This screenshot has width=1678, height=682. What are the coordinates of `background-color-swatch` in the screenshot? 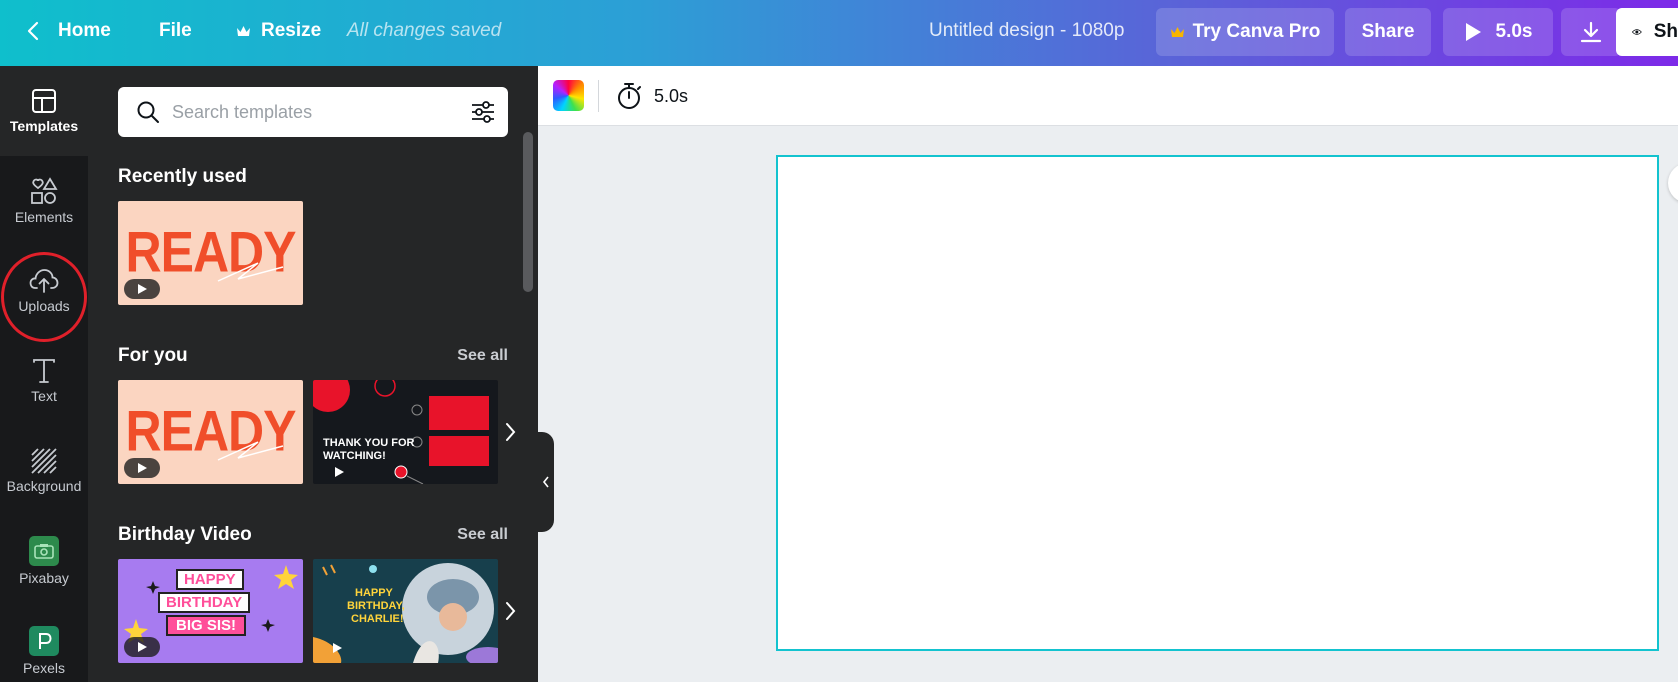 It's located at (568, 95).